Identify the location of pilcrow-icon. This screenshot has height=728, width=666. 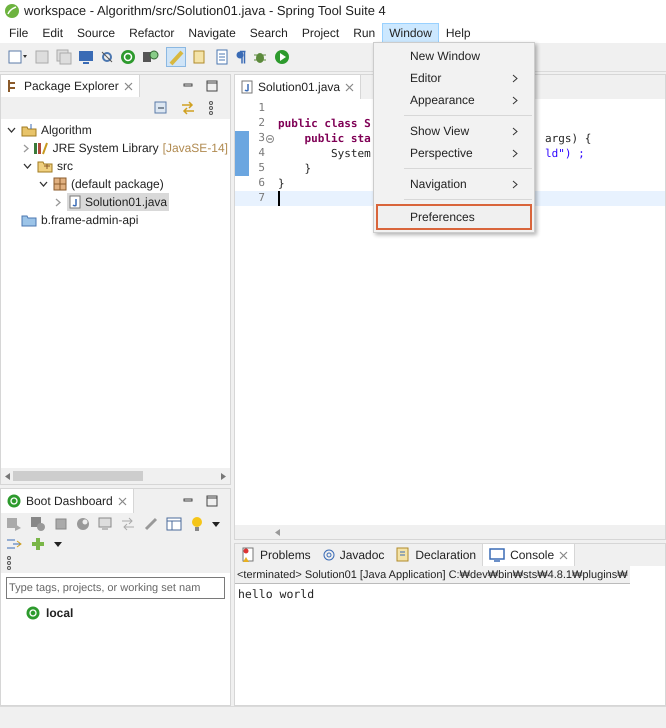
(241, 57).